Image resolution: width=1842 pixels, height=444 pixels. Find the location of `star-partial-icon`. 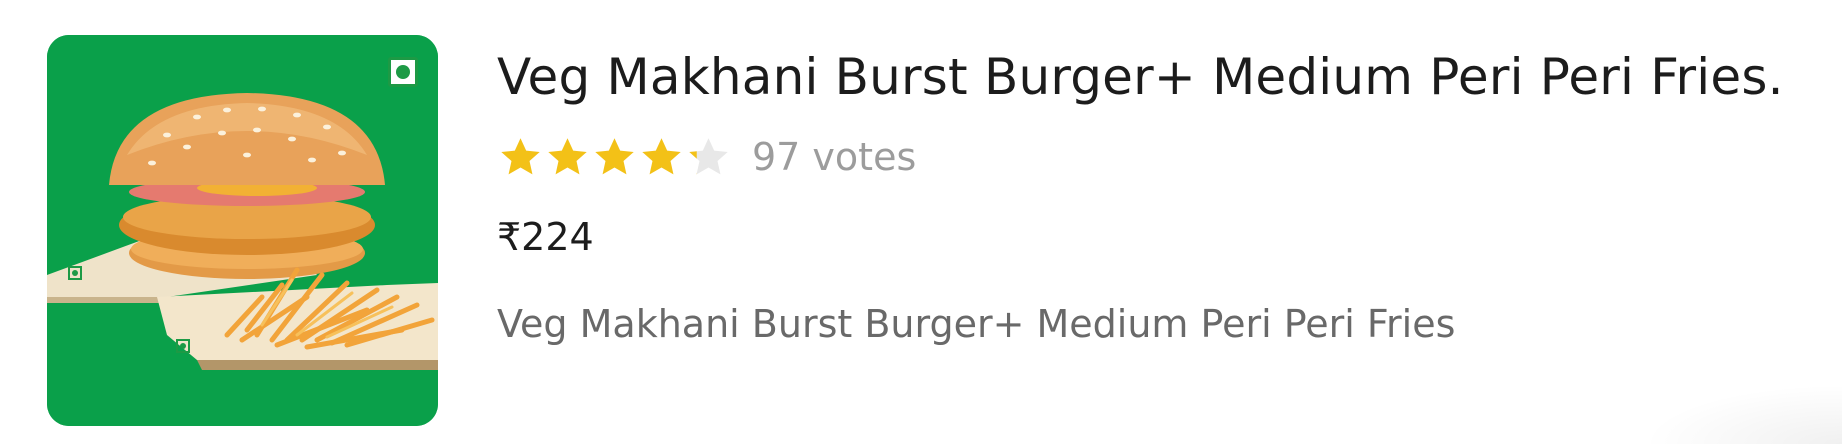

star-partial-icon is located at coordinates (708, 155).